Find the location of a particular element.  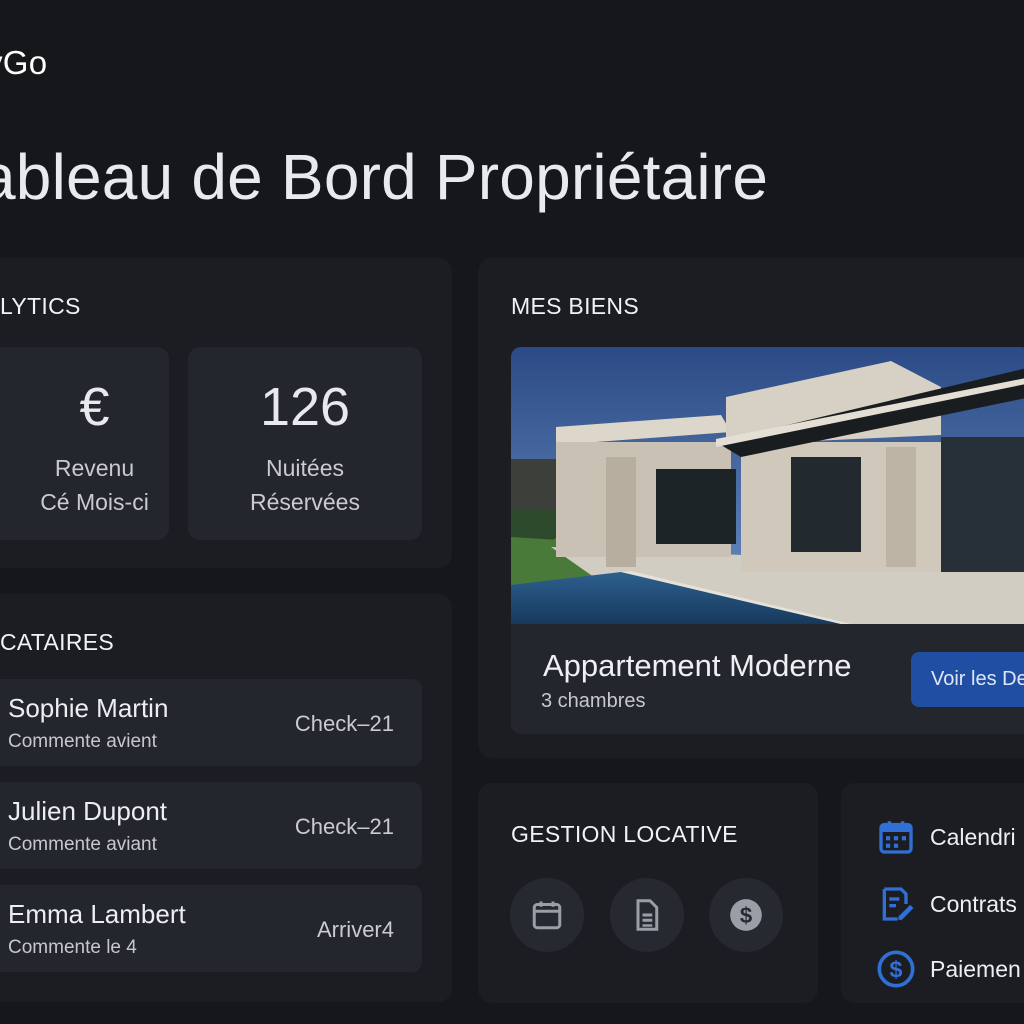

payment-action-button: $ is located at coordinates (746, 915).